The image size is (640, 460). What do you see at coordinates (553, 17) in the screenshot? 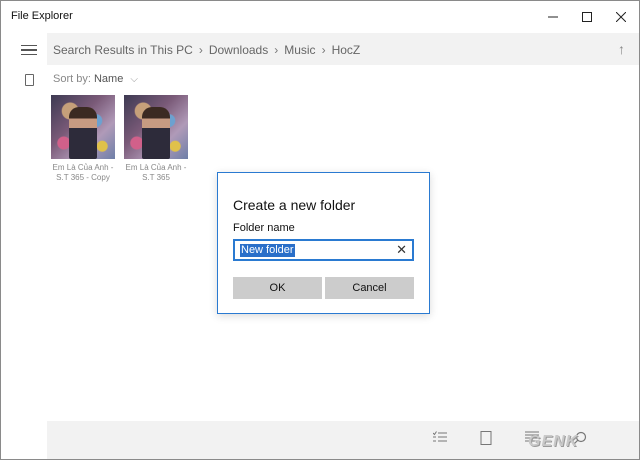
I see `minimize-icon` at bounding box center [553, 17].